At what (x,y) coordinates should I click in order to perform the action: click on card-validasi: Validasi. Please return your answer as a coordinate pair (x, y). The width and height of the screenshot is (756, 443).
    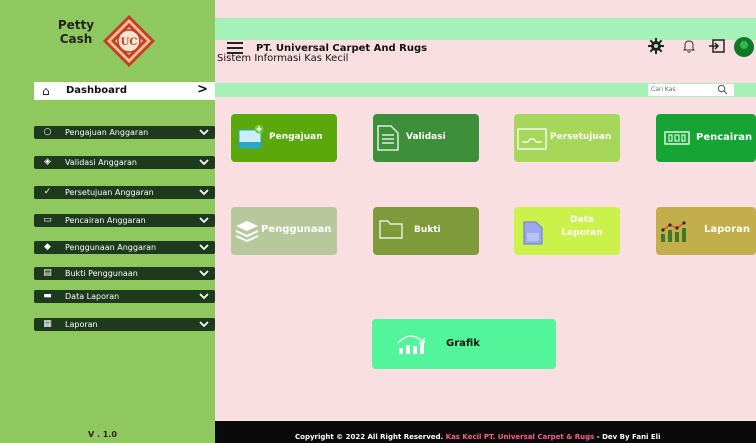
    Looking at the image, I should click on (426, 138).